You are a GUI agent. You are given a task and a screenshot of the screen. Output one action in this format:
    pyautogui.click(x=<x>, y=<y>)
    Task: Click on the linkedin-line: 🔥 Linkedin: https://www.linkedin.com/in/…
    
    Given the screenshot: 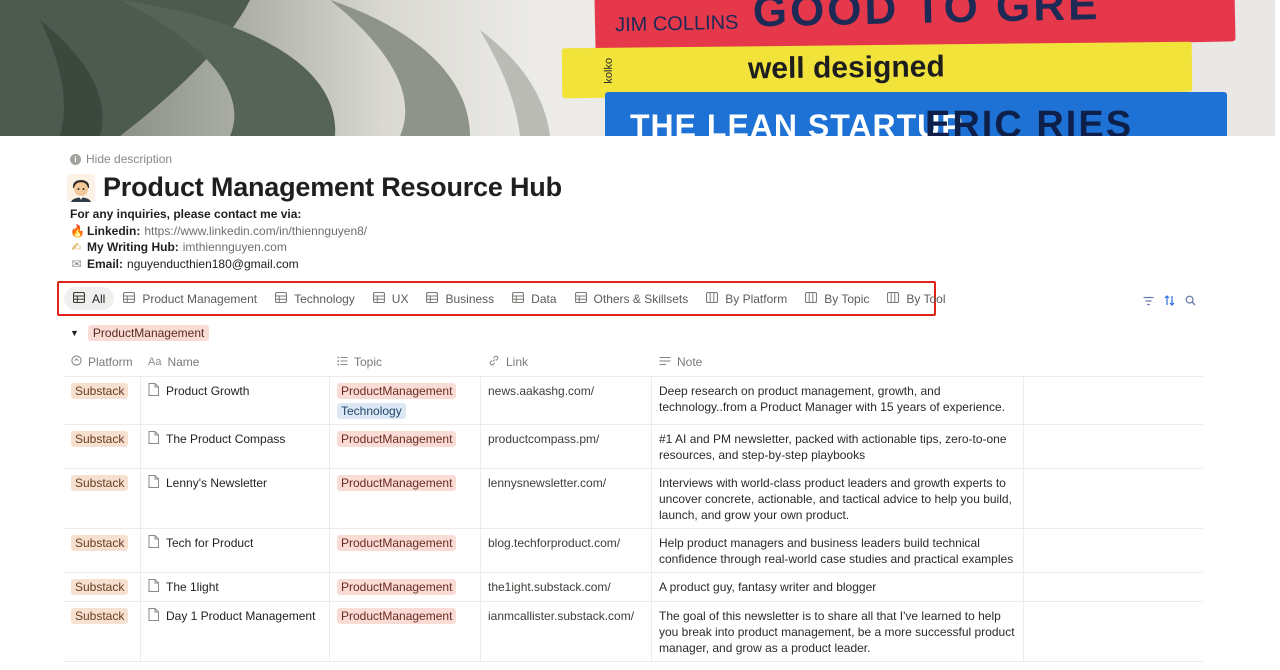 What is the action you would take?
    pyautogui.click(x=218, y=231)
    